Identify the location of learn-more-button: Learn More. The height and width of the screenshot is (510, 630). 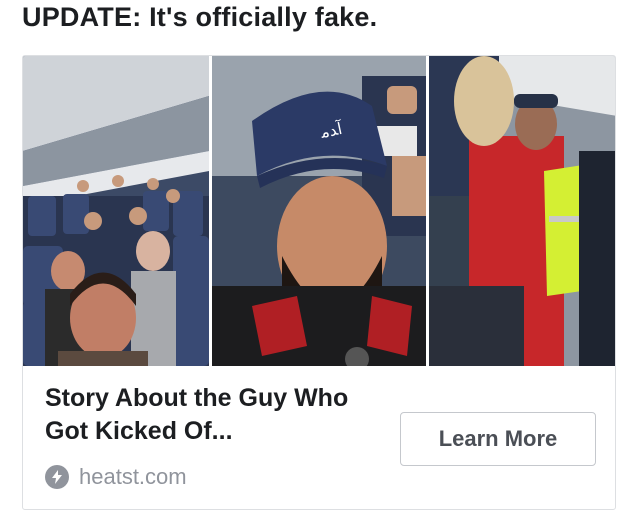
(498, 439).